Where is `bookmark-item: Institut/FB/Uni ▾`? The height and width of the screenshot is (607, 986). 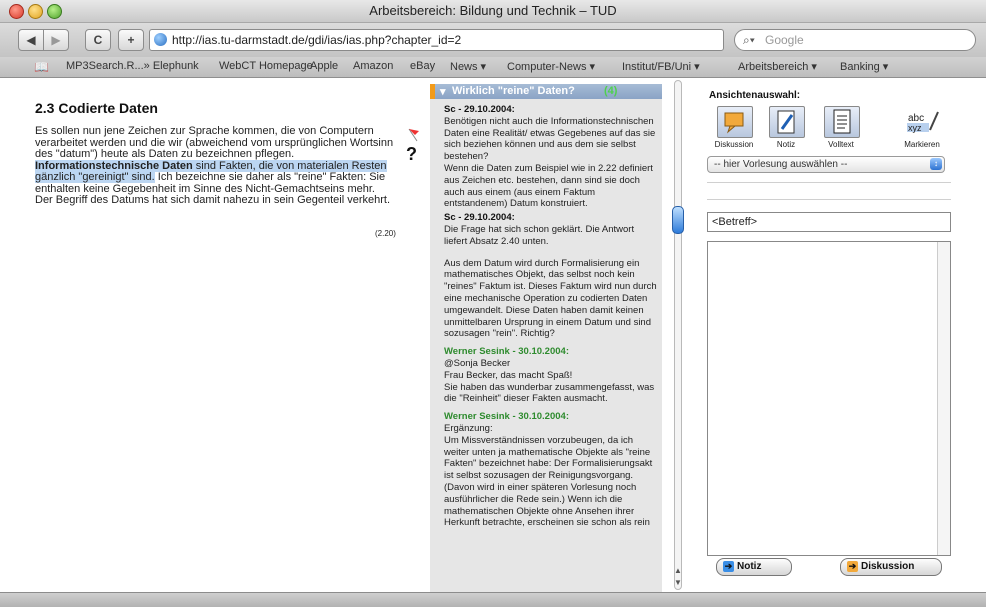 bookmark-item: Institut/FB/Uni ▾ is located at coordinates (661, 66).